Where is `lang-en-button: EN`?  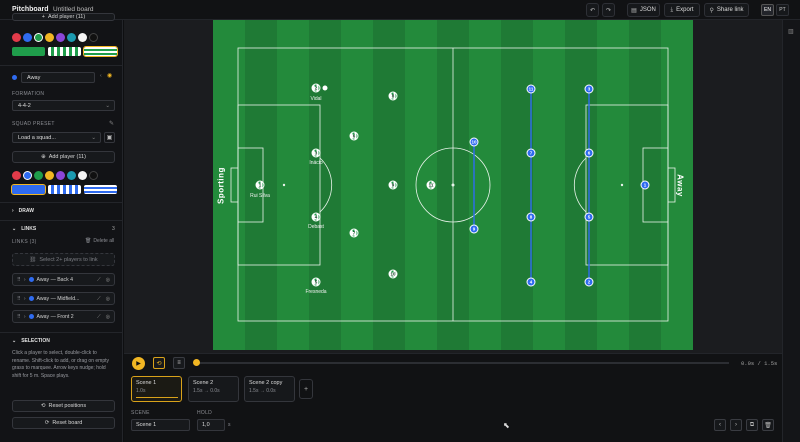 lang-en-button: EN is located at coordinates (767, 10).